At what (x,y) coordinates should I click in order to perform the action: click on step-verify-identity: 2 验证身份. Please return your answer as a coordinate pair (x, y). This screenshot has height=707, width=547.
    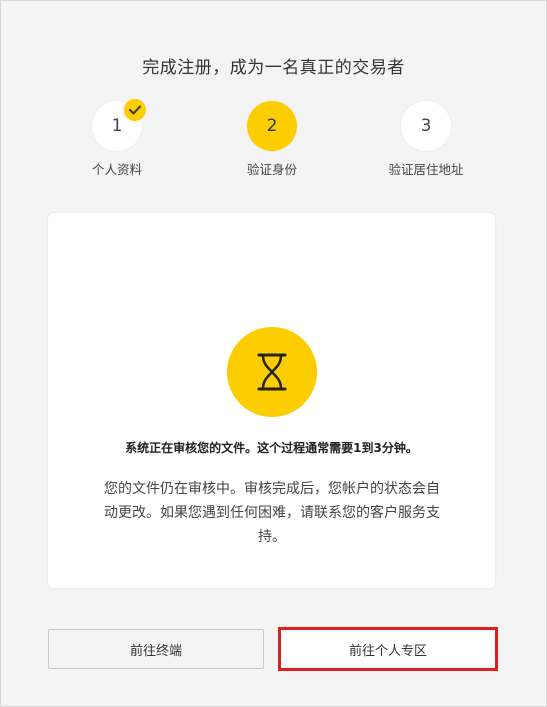
    Looking at the image, I should click on (272, 139).